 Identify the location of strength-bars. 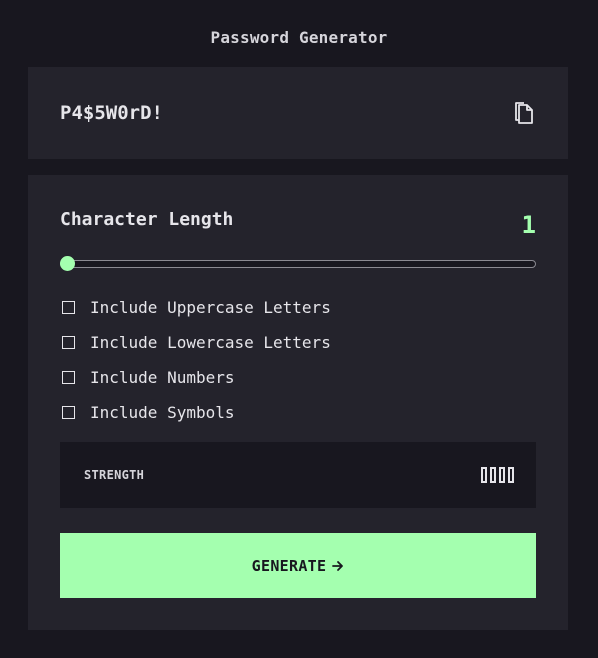
(497, 475).